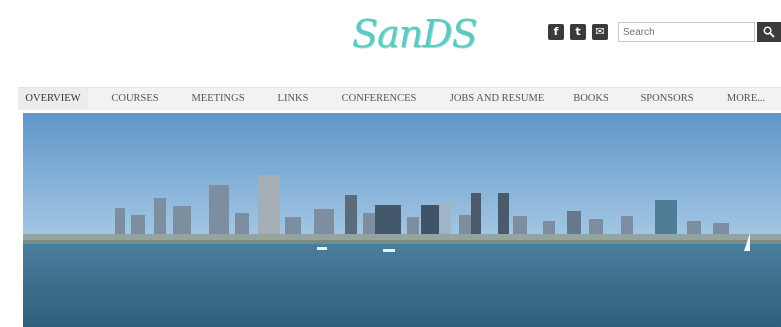 The width and height of the screenshot is (781, 327). What do you see at coordinates (591, 99) in the screenshot?
I see `nav-item-books: BOOKS` at bounding box center [591, 99].